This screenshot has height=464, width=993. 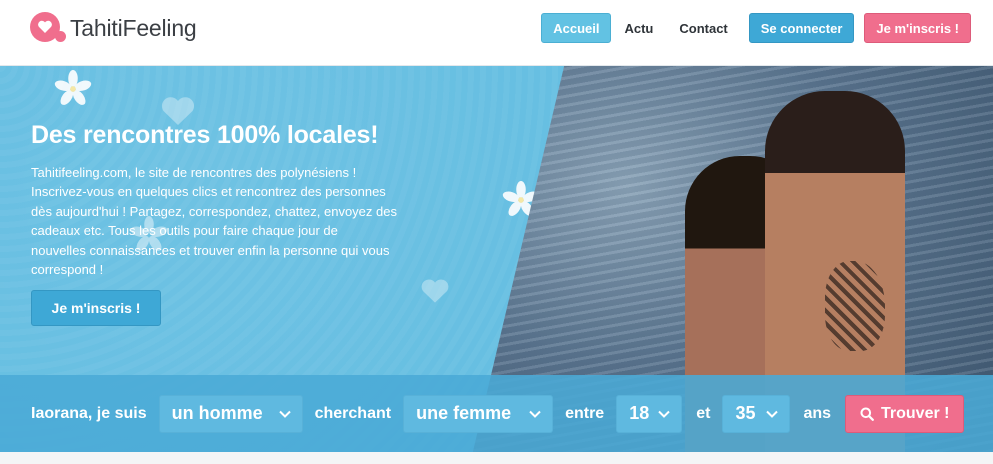 What do you see at coordinates (917, 28) in the screenshot?
I see `signup-button: Je m'inscris !` at bounding box center [917, 28].